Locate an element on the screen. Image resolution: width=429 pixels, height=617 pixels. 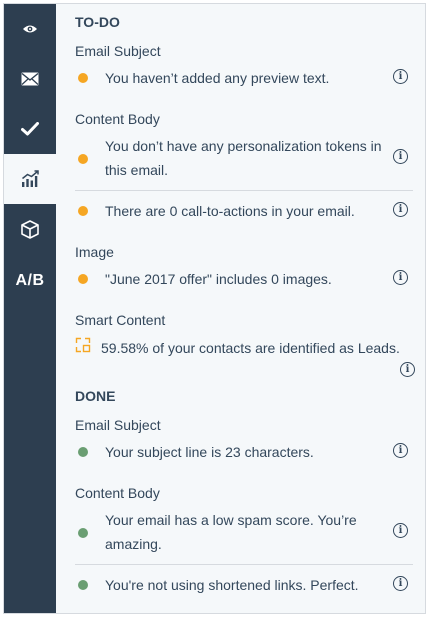
sidebar-item-ab-test: A/B is located at coordinates (30, 281).